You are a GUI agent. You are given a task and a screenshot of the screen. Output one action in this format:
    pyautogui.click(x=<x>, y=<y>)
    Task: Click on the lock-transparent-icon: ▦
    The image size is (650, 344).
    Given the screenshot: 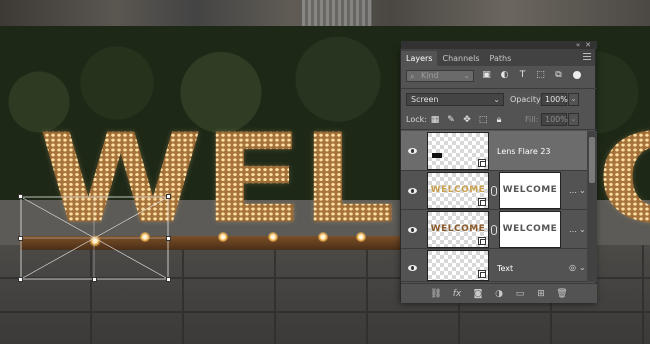 What is the action you would take?
    pyautogui.click(x=435, y=120)
    